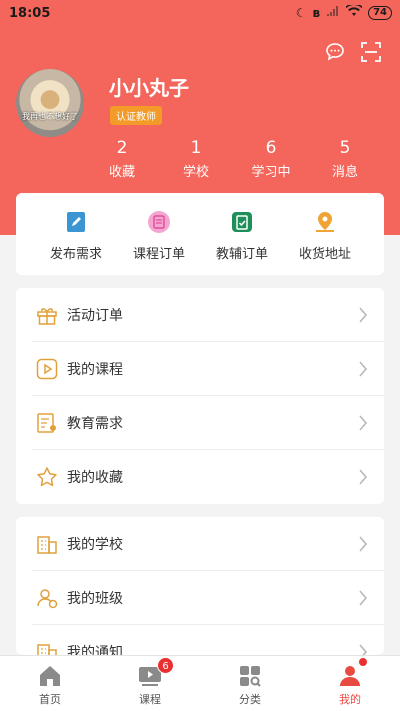 The image size is (400, 711). What do you see at coordinates (200, 544) in the screenshot?
I see `menu-my-school: 我的学校` at bounding box center [200, 544].